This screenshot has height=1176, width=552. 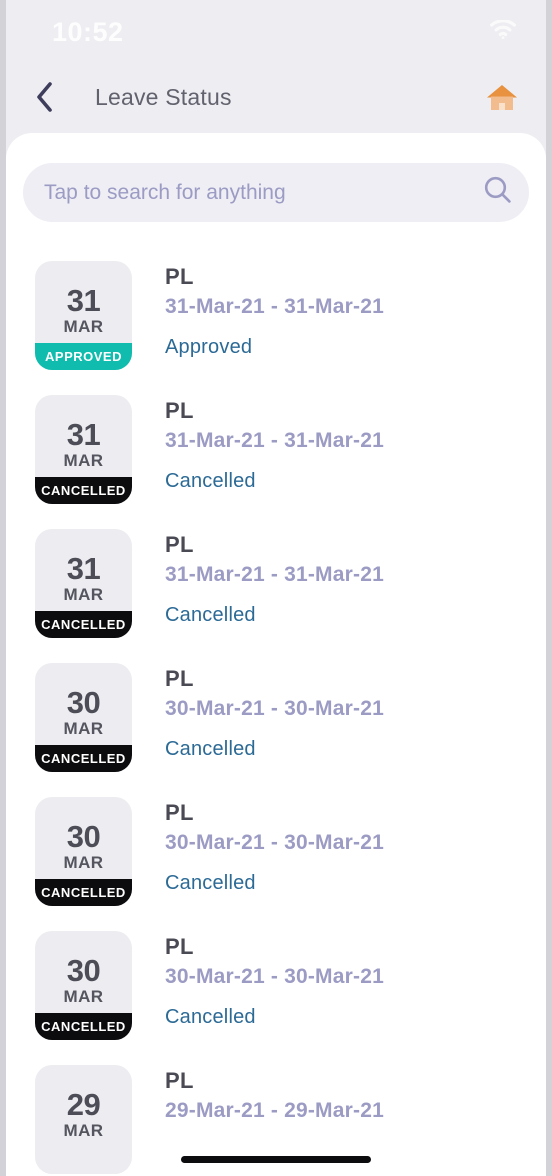 I want to click on home-icon, so click(x=502, y=99).